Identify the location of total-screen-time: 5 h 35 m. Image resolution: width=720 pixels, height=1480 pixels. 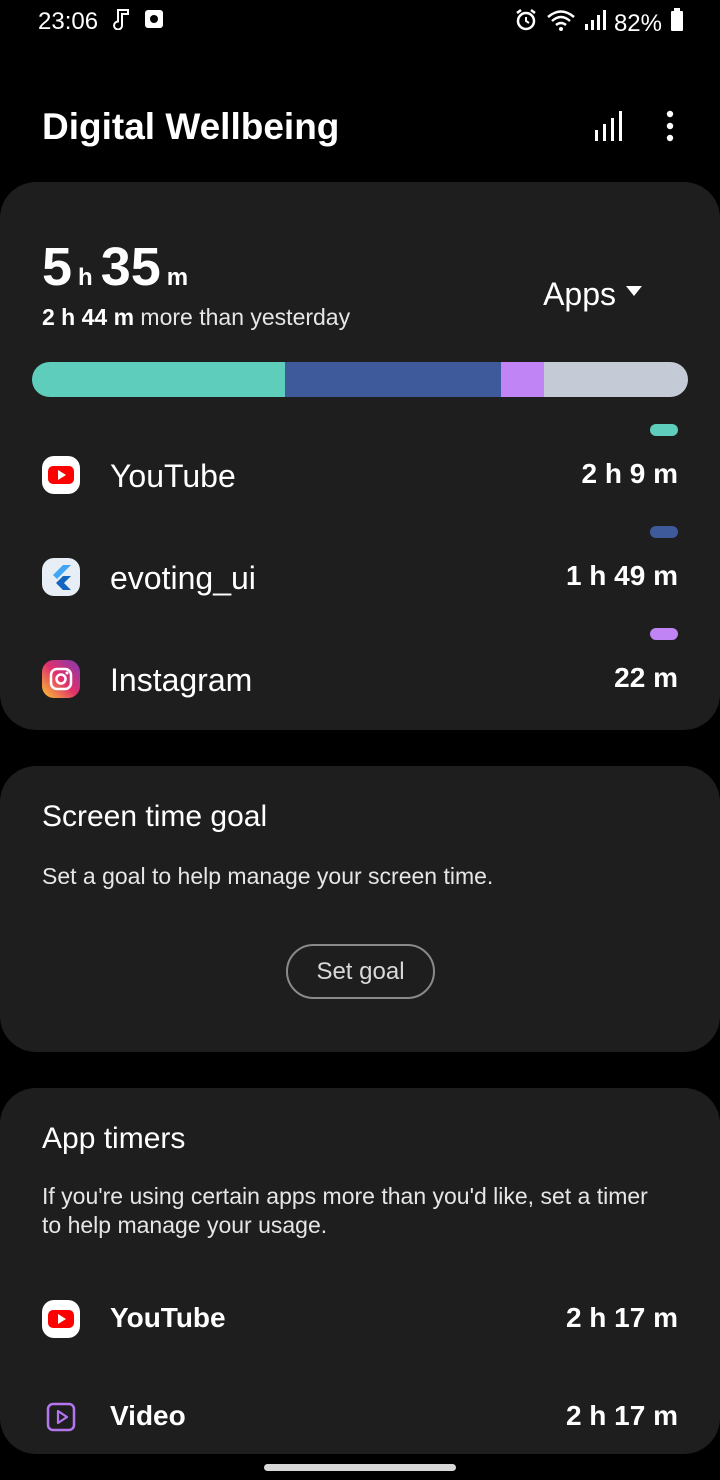
(119, 267).